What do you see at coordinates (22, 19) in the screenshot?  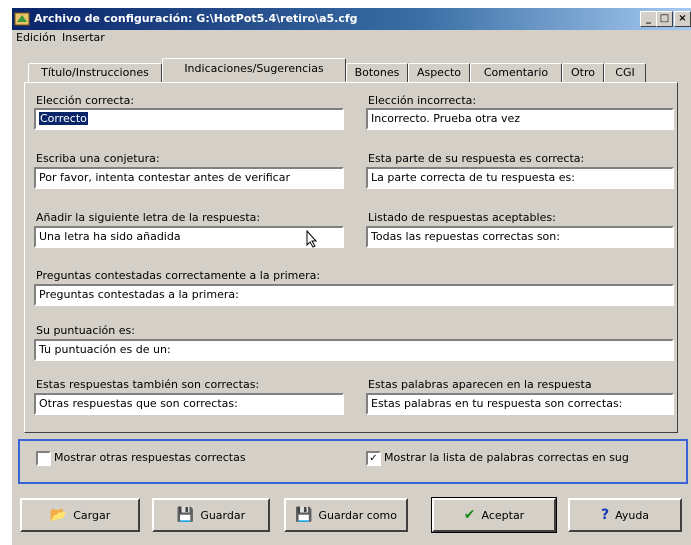 I see `app-icon` at bounding box center [22, 19].